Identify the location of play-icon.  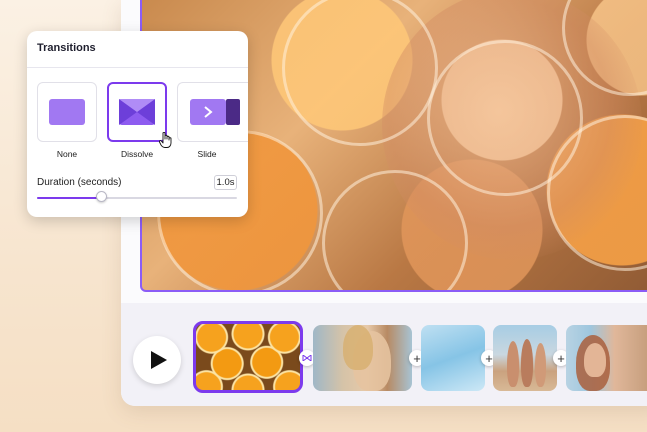
(159, 360).